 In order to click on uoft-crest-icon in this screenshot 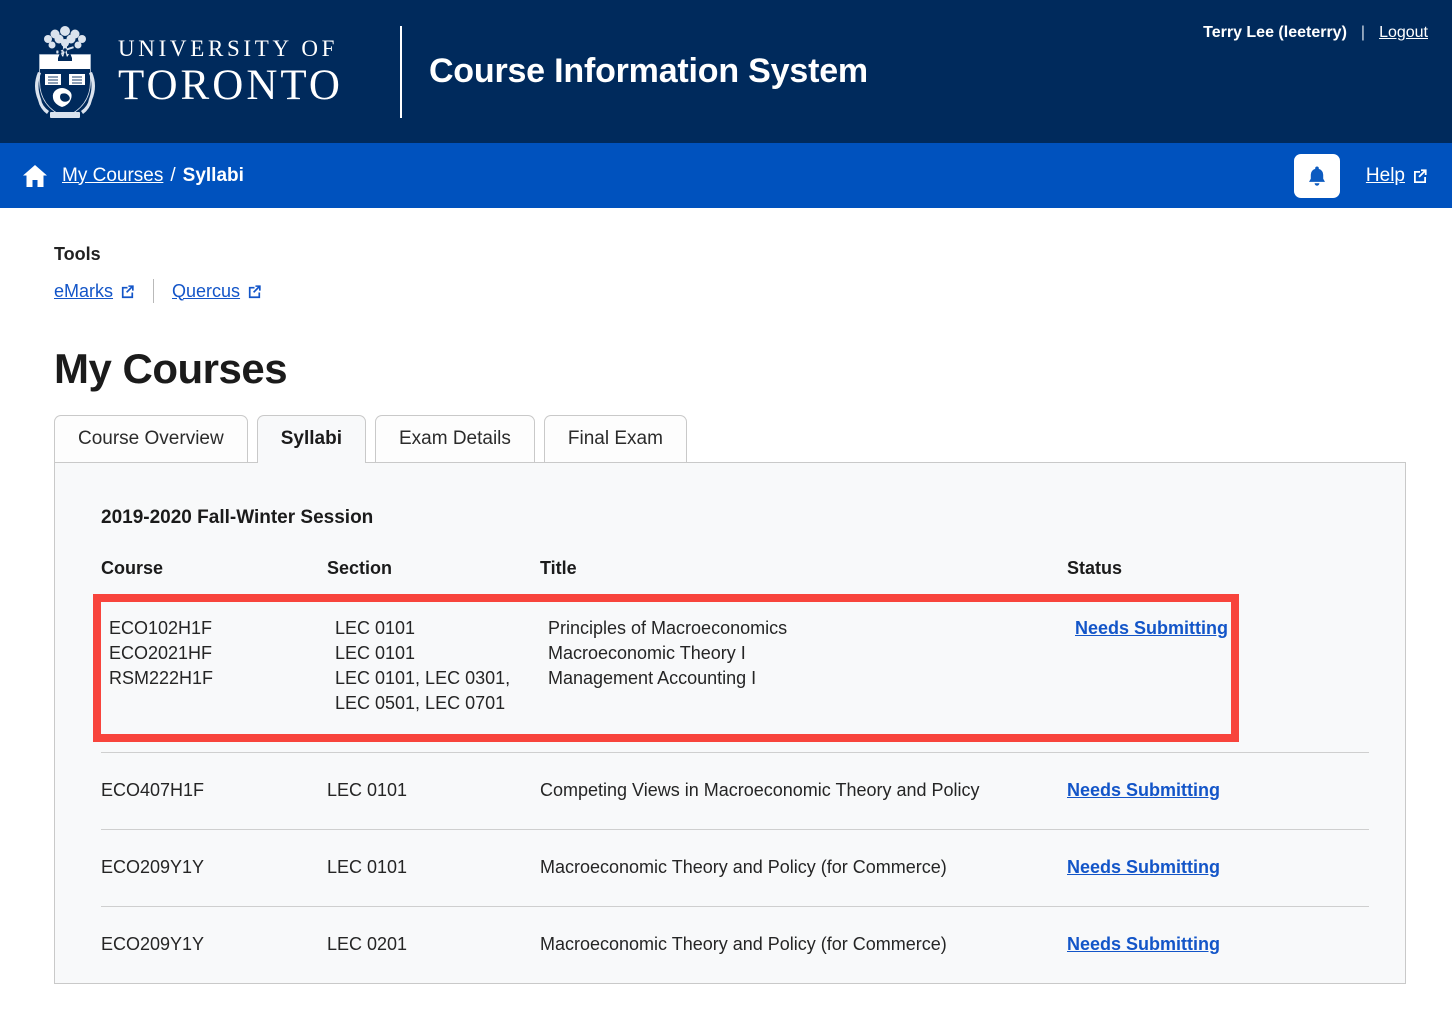, I will do `click(65, 71)`.